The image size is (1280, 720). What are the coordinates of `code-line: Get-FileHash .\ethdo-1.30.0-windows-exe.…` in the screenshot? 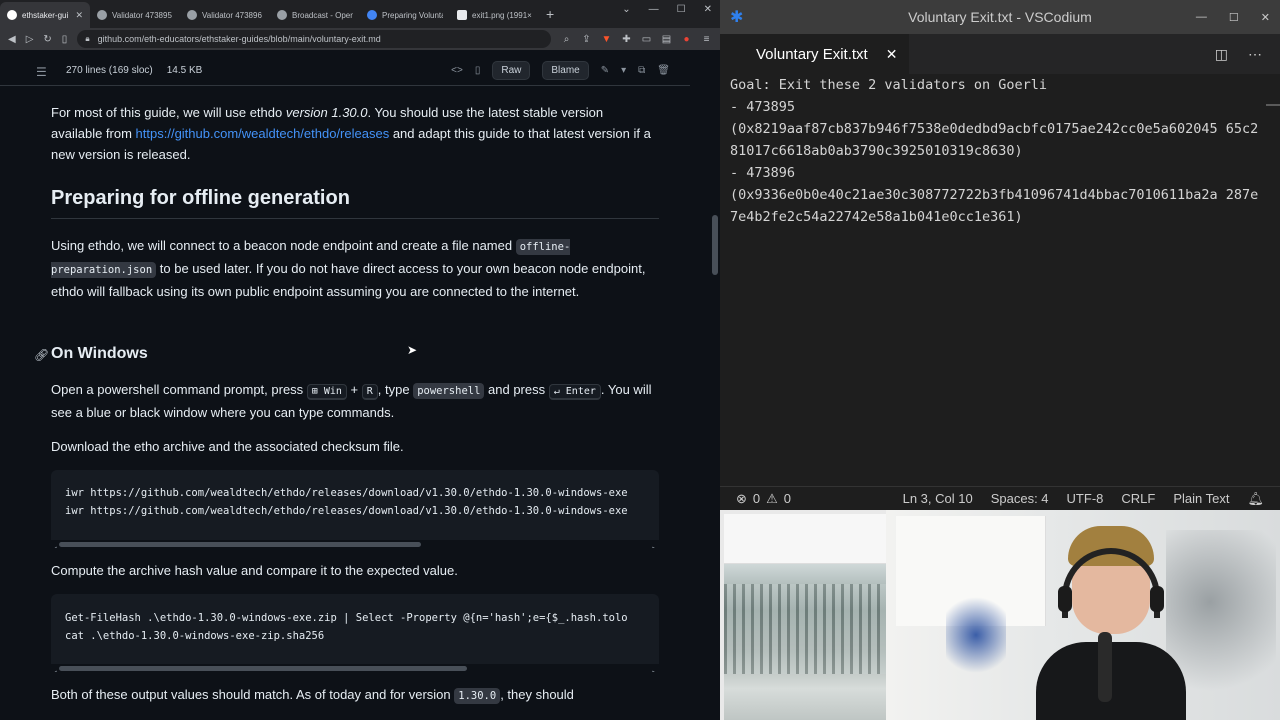 It's located at (346, 618).